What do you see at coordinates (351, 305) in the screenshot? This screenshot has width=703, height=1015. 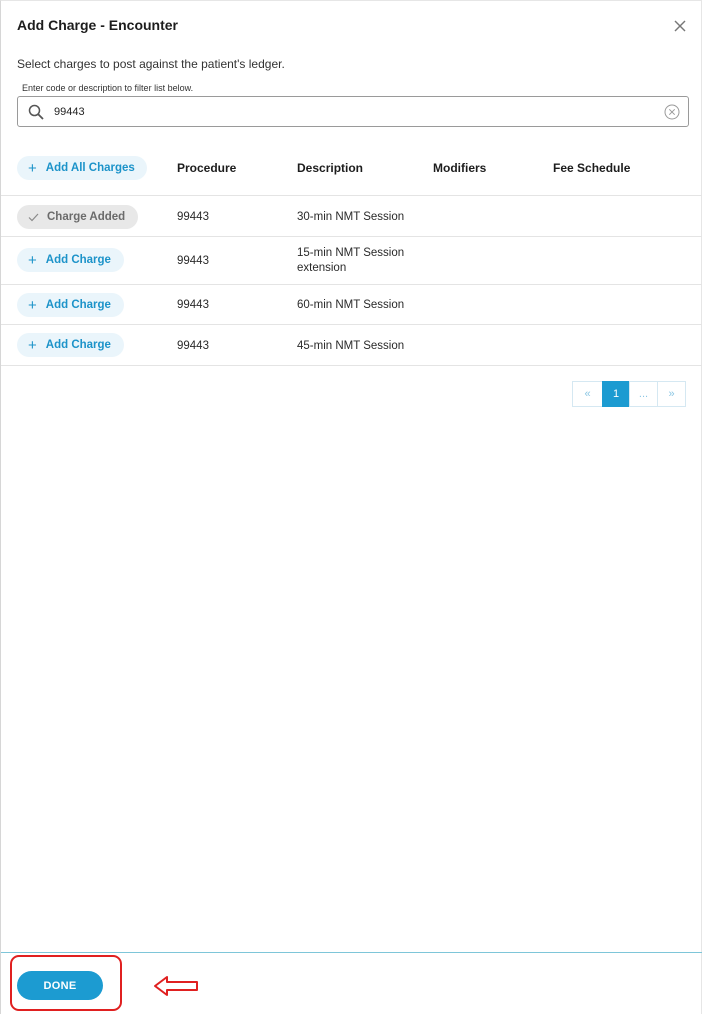 I see `description-cell: 60-min NMT Session` at bounding box center [351, 305].